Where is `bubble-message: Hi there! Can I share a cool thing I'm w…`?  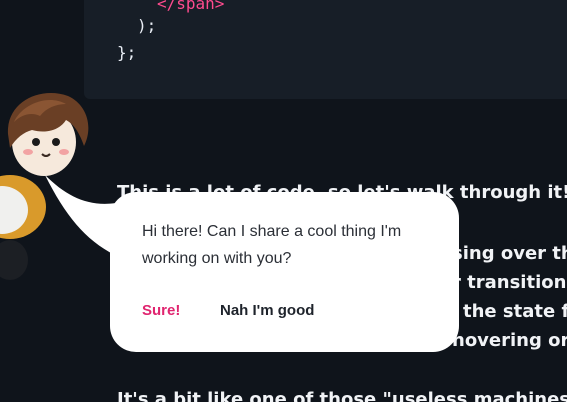
bubble-message: Hi there! Can I share a cool thing I'm w… is located at coordinates (272, 245).